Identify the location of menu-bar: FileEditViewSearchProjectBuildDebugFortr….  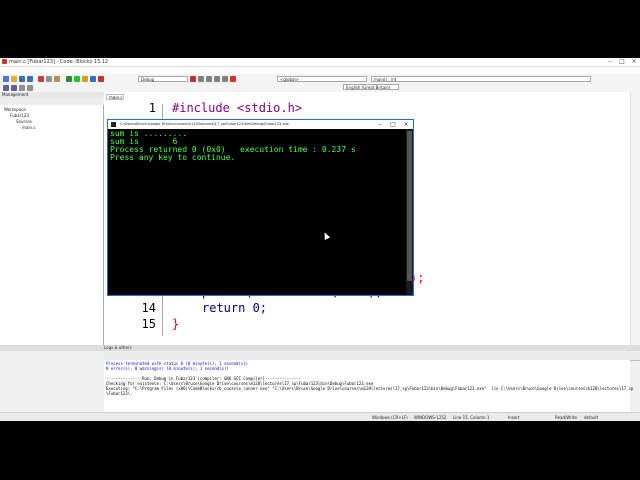
(320, 75).